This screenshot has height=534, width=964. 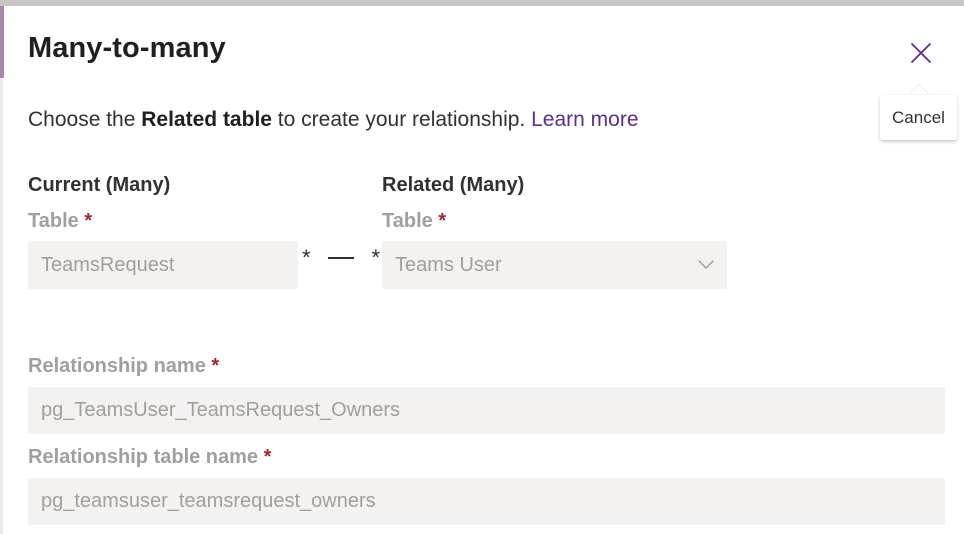 I want to click on relationship-table-name-value: pg_teamsuser_teamsrequest_owners, so click(x=208, y=501).